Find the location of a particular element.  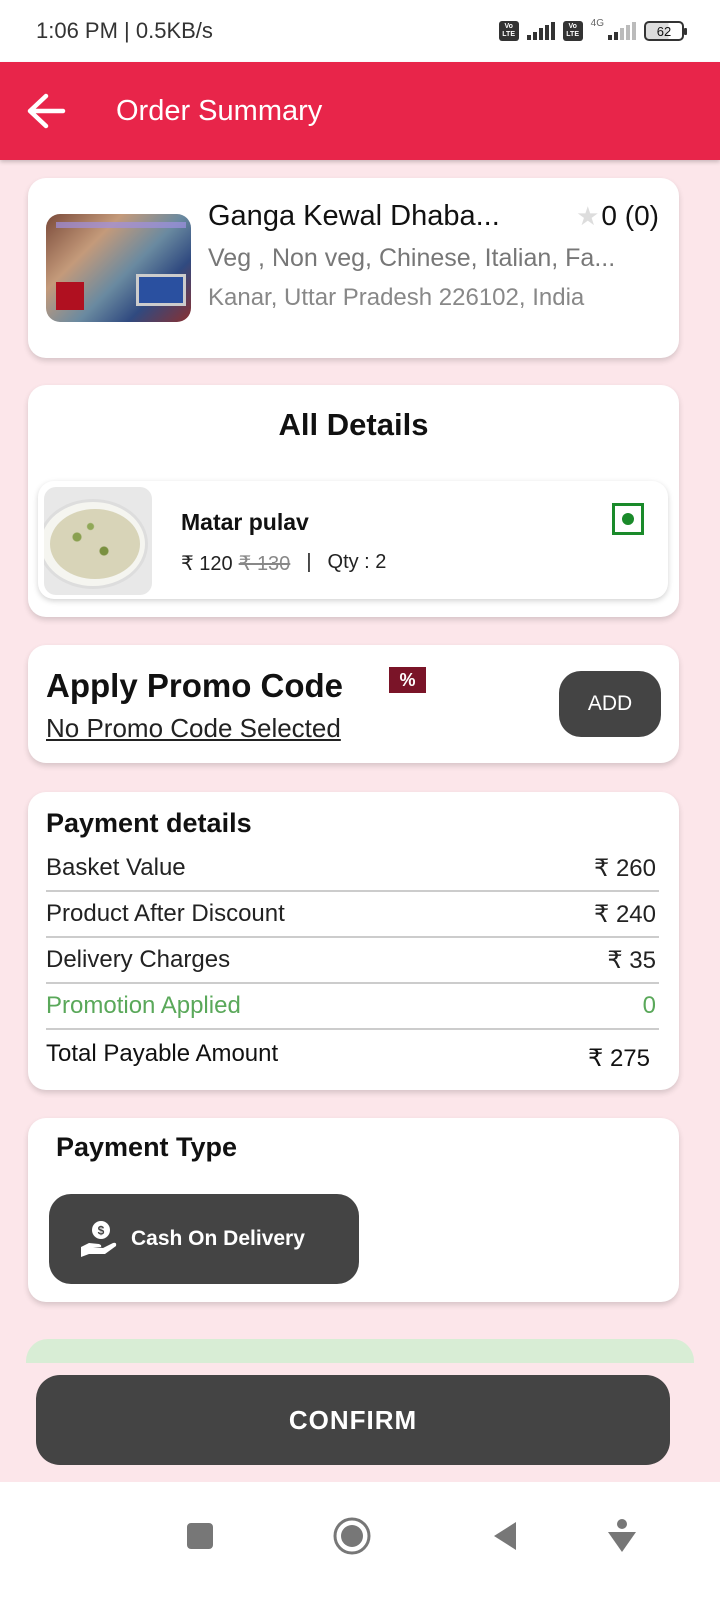

square-icon is located at coordinates (200, 1536).